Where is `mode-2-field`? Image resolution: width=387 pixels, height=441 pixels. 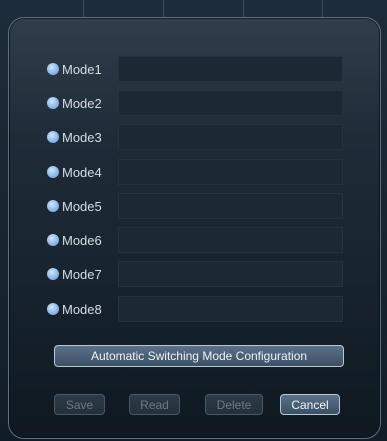
mode-2-field is located at coordinates (230, 103).